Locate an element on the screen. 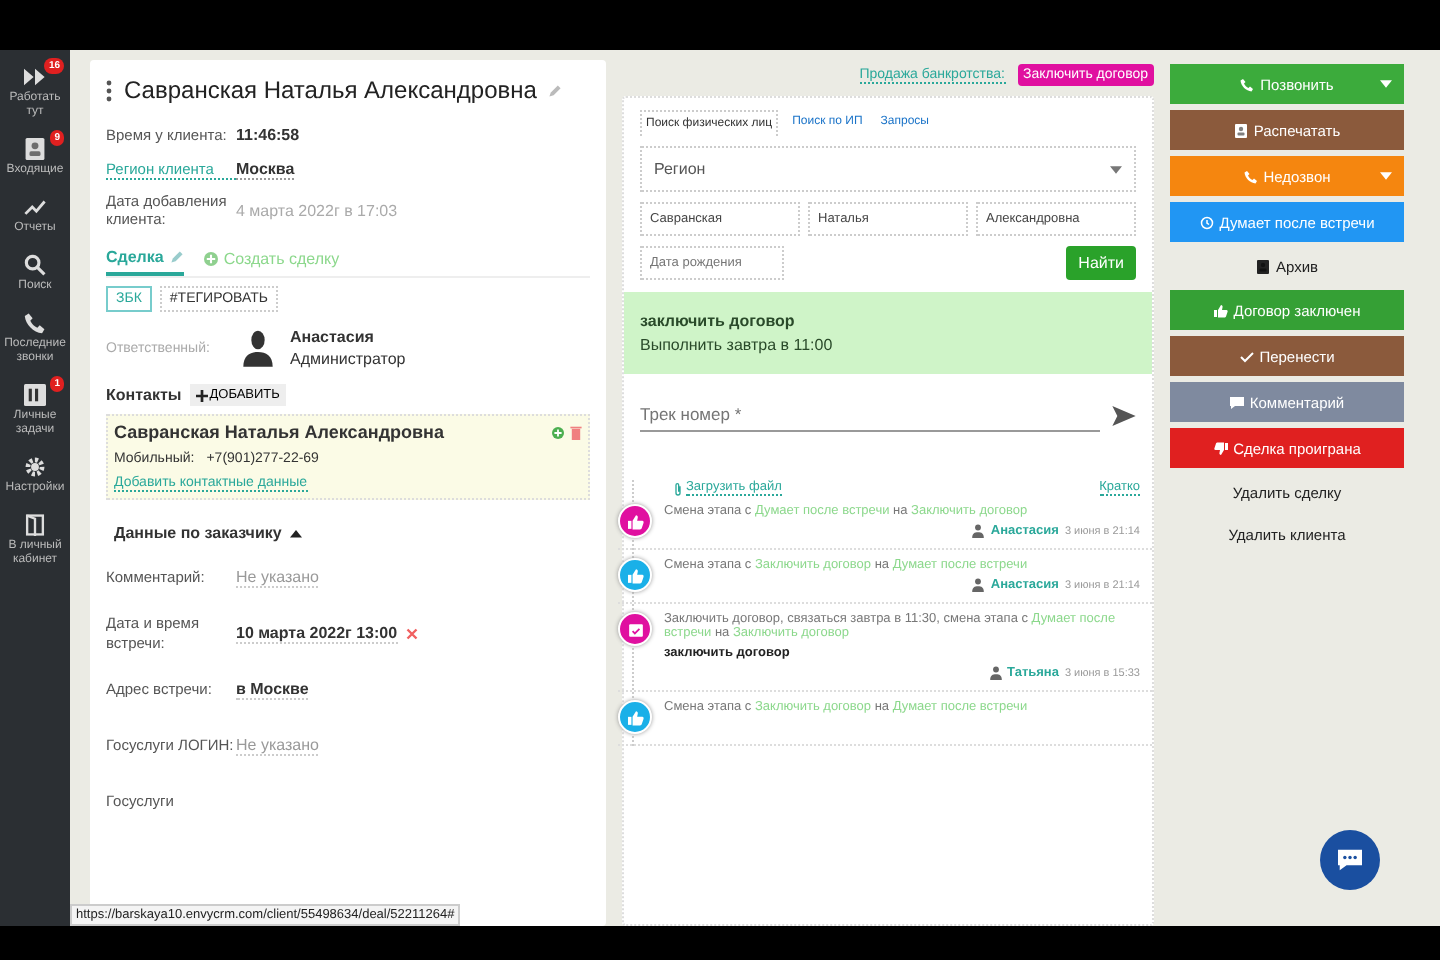 The height and width of the screenshot is (960, 1440). trash-icon is located at coordinates (576, 432).